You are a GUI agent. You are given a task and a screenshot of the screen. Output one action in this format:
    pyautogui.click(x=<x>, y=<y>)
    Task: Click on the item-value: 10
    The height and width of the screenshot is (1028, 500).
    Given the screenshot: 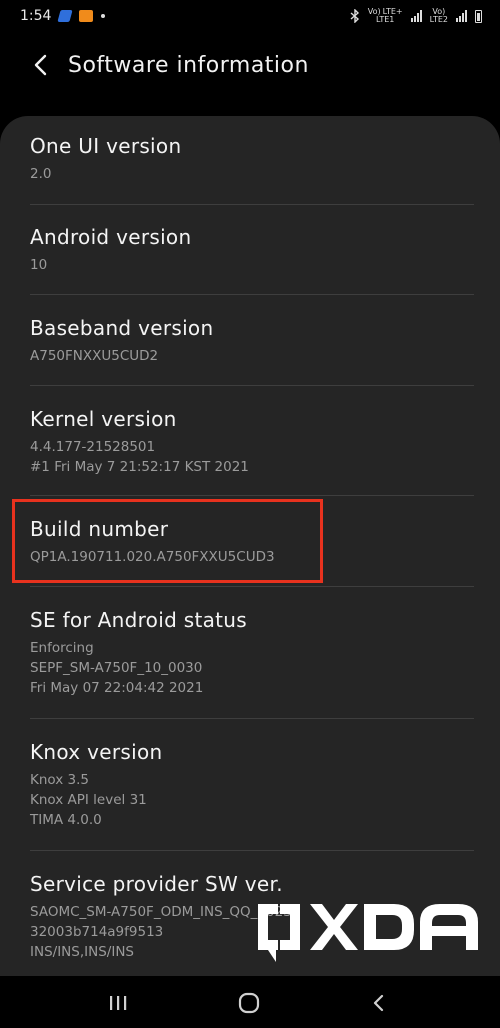 What is the action you would take?
    pyautogui.click(x=39, y=265)
    